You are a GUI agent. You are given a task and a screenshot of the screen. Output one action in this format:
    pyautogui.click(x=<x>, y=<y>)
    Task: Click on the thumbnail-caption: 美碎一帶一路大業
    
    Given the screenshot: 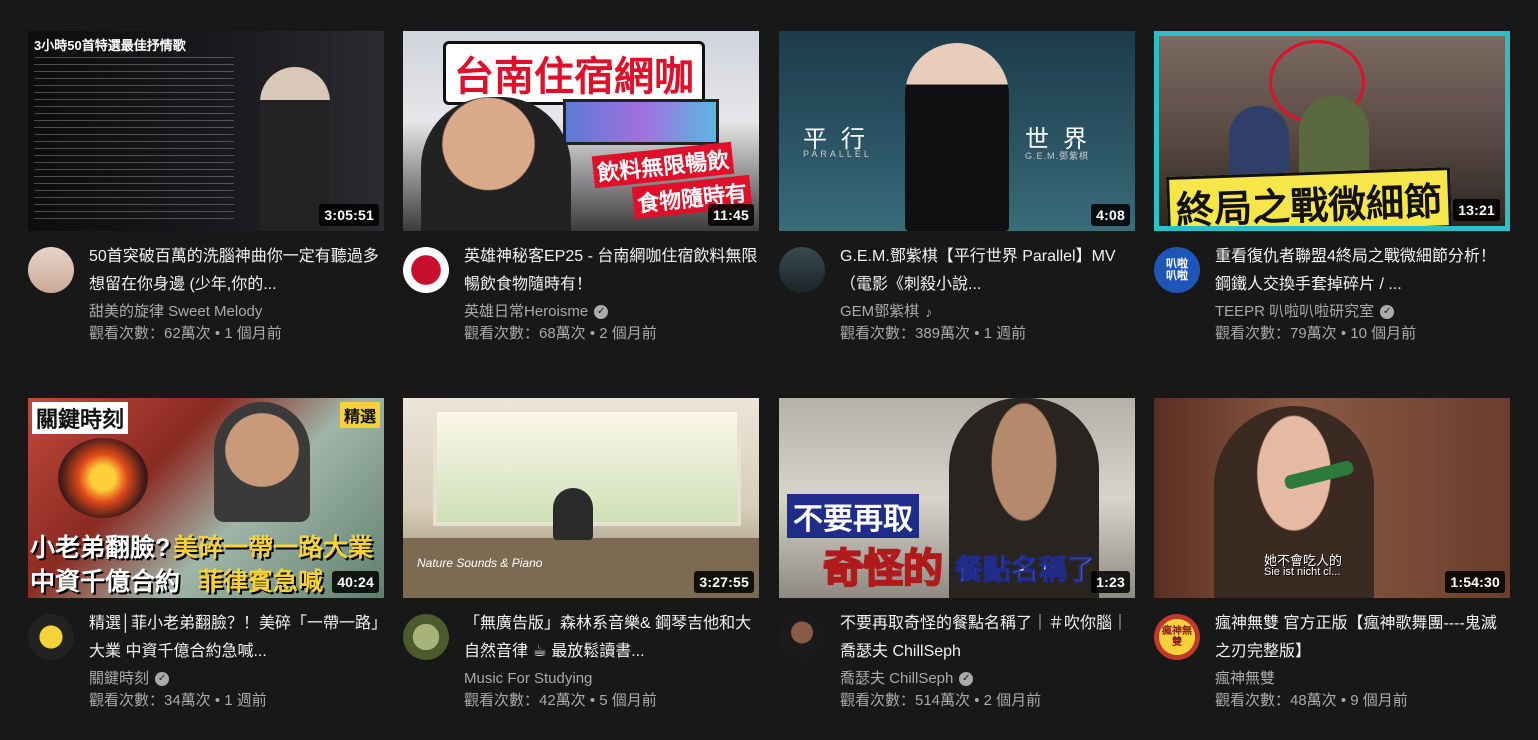 What is the action you would take?
    pyautogui.click(x=273, y=548)
    